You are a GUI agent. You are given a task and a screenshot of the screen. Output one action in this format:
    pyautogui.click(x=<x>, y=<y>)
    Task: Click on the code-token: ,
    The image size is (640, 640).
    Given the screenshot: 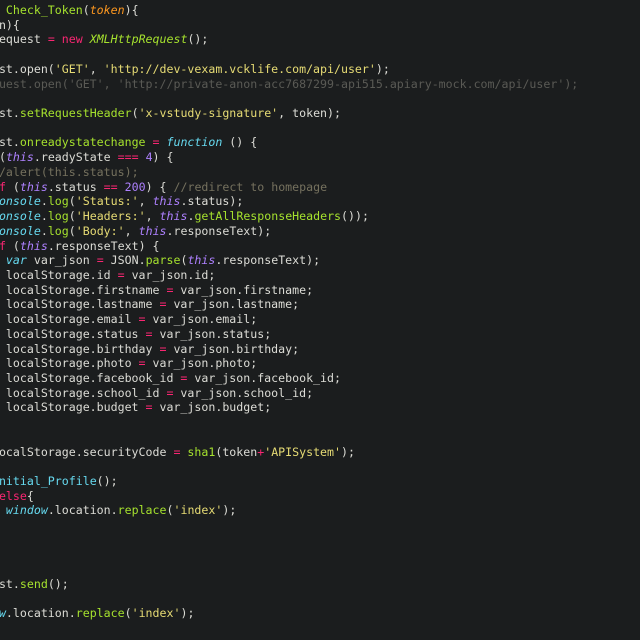 What is the action you would take?
    pyautogui.click(x=152, y=216)
    